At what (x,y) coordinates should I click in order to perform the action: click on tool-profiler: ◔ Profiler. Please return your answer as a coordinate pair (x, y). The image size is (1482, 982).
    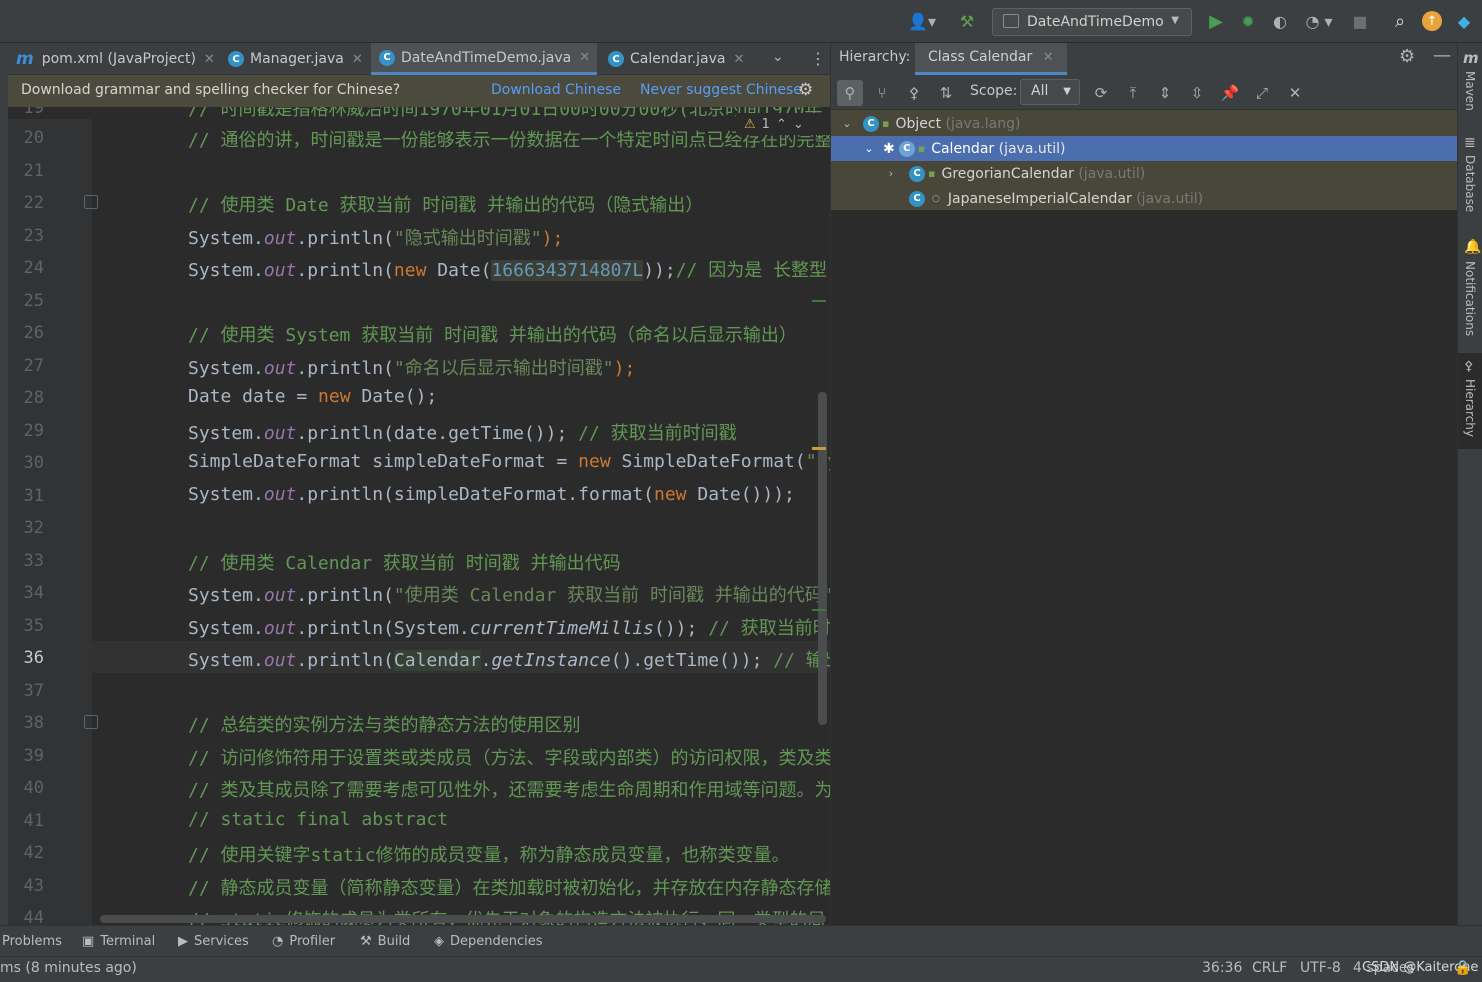
    Looking at the image, I should click on (303, 941).